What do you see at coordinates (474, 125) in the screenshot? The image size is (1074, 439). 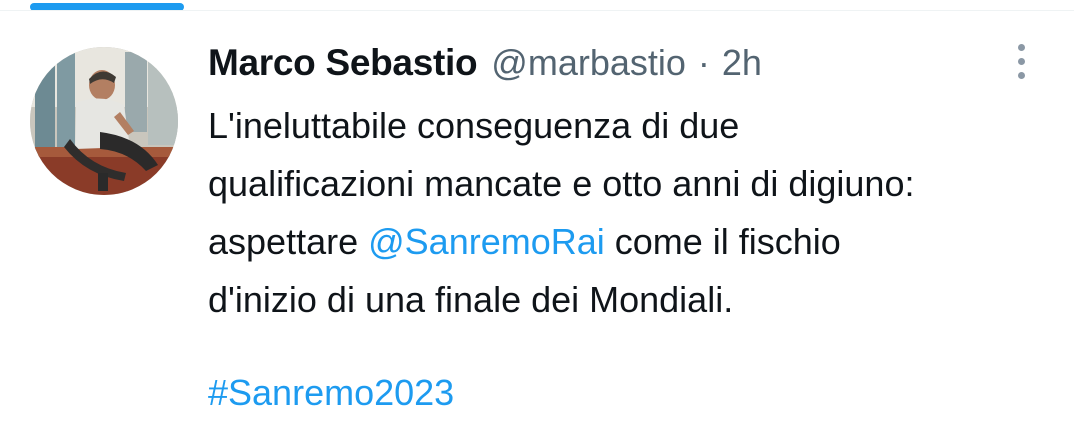 I see `tweet-text-line: L'ineluttabile conseguenza di due` at bounding box center [474, 125].